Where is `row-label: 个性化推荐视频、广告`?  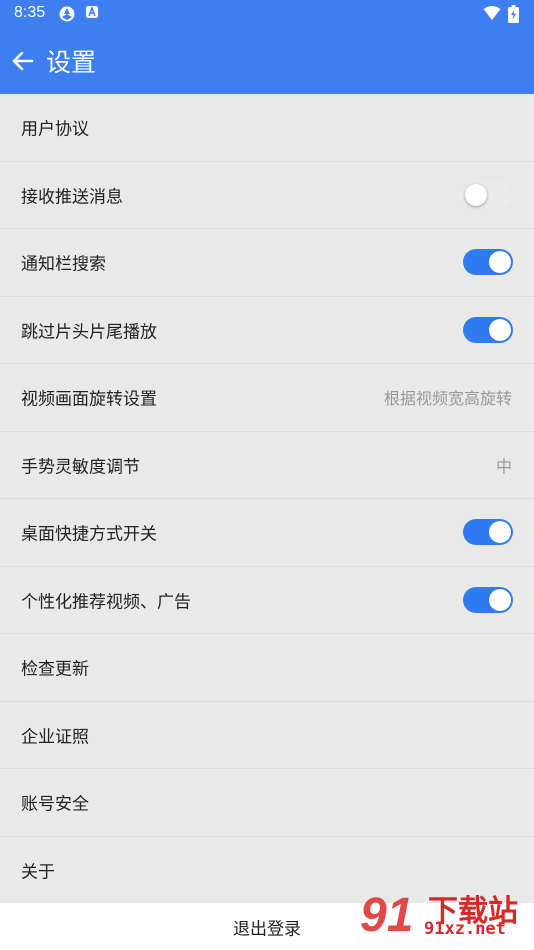 row-label: 个性化推荐视频、广告 is located at coordinates (106, 602).